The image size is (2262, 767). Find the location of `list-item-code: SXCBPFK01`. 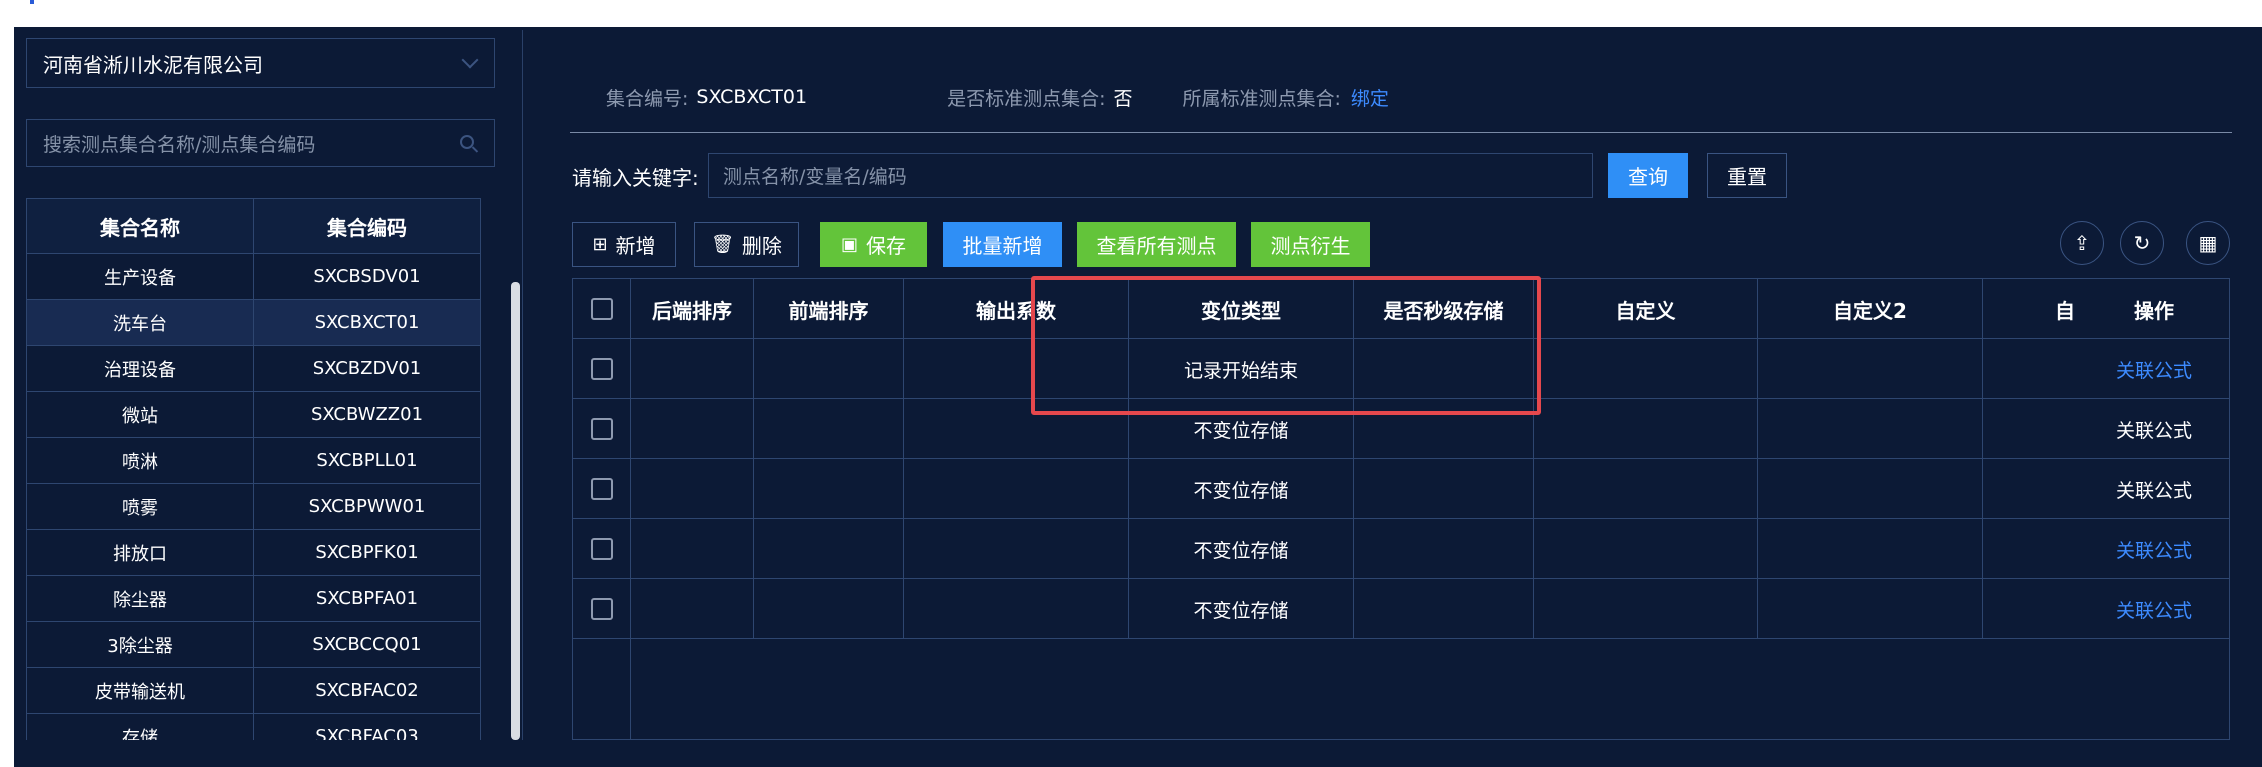

list-item-code: SXCBPFK01 is located at coordinates (367, 552).